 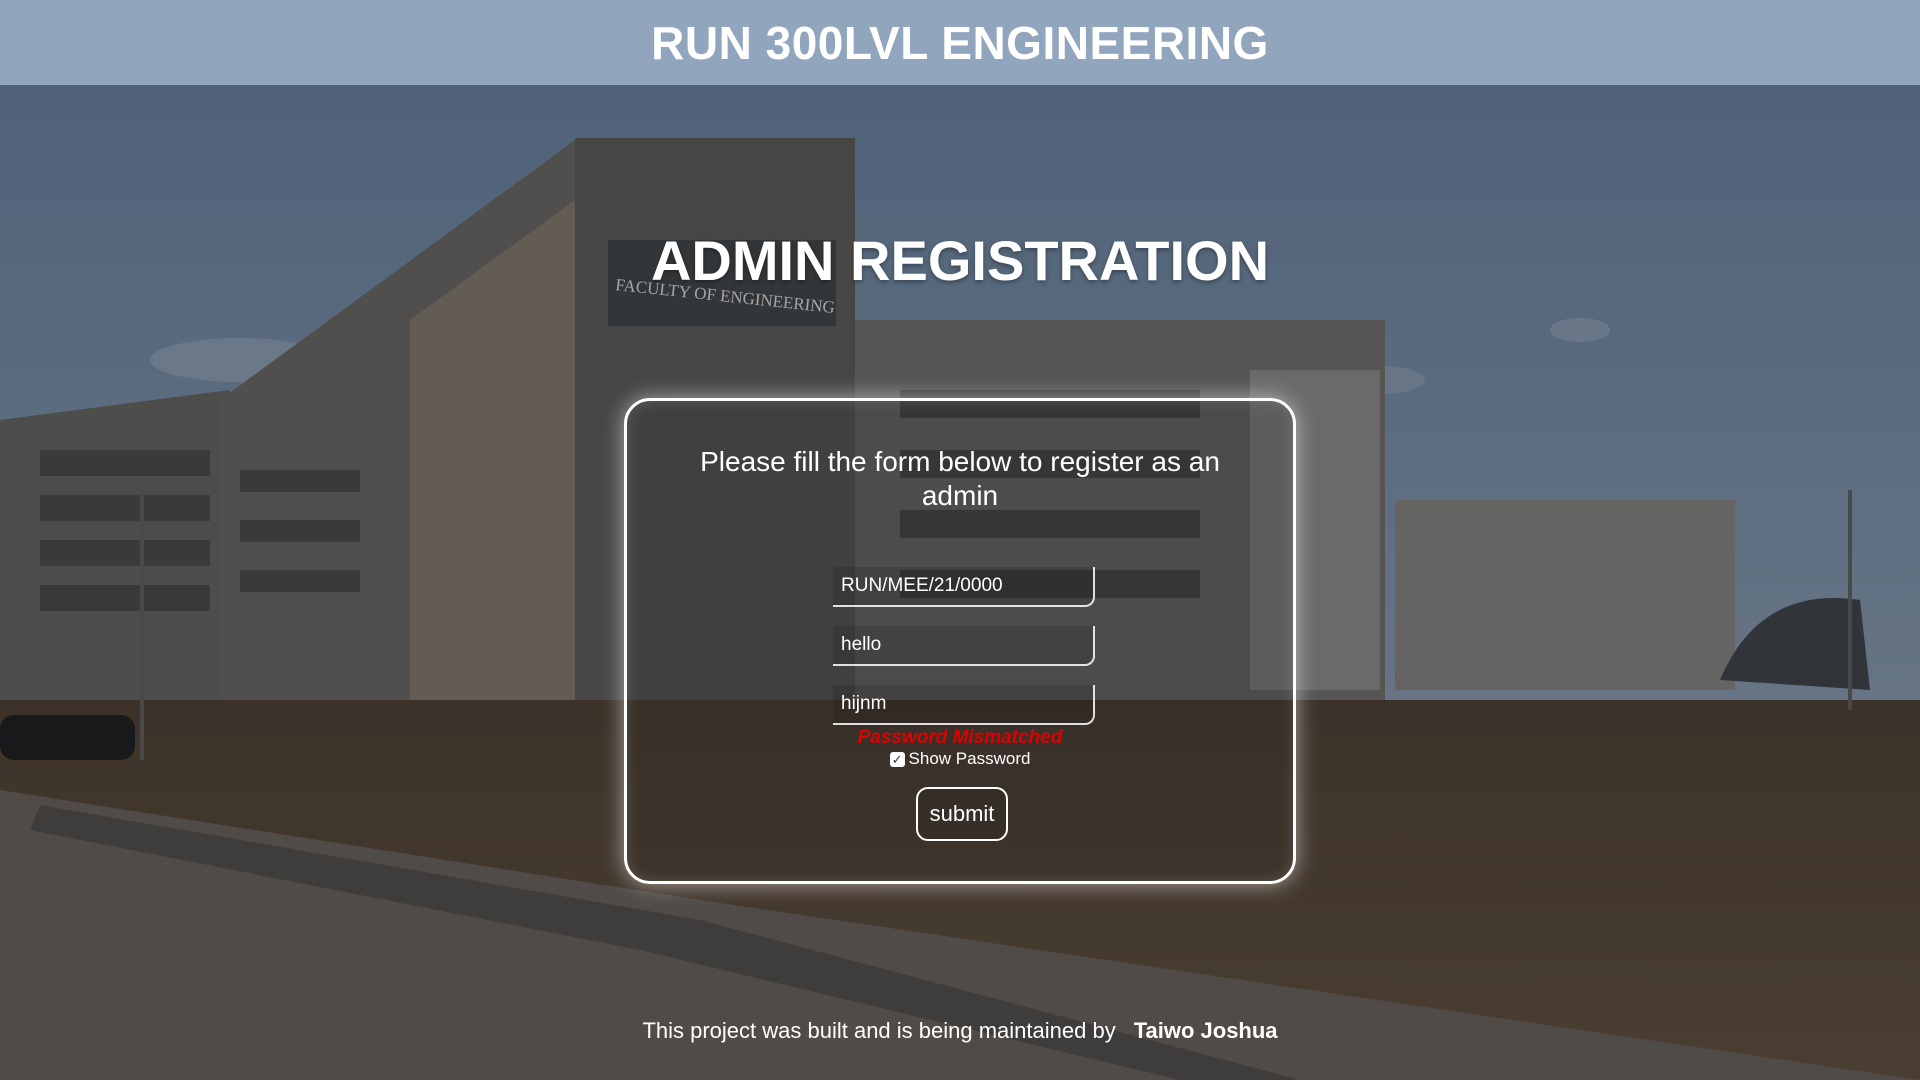 I want to click on show-password-label: Show Password, so click(x=969, y=758).